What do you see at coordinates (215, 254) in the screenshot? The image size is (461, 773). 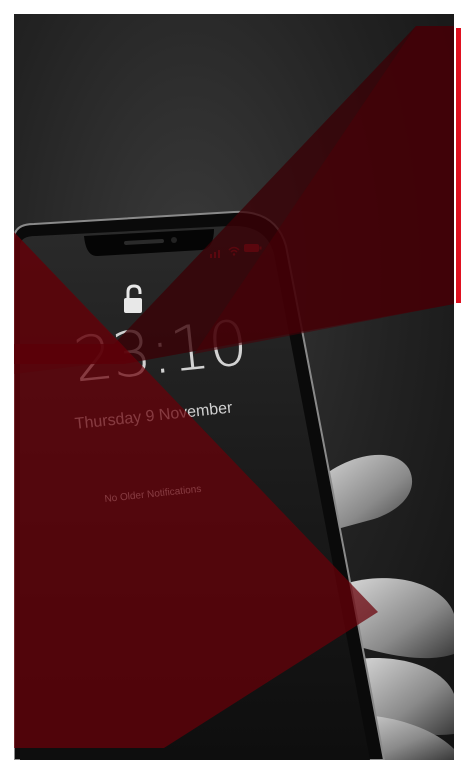 I see `signal-icon` at bounding box center [215, 254].